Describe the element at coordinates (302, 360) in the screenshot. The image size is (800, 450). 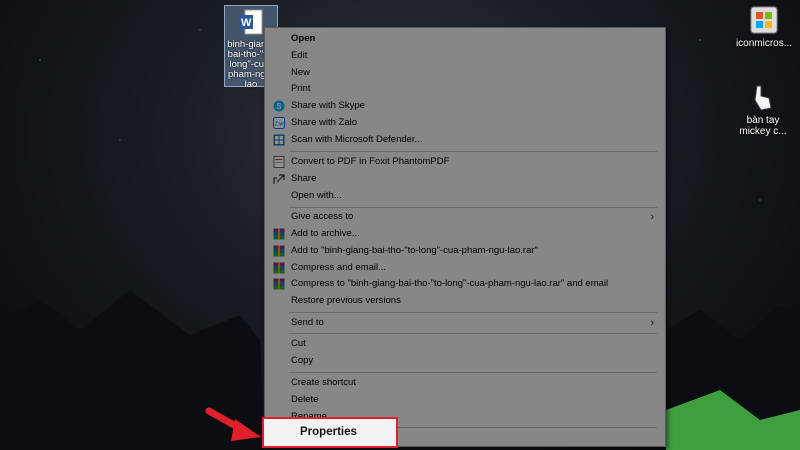
I see `menu-item-label: Copy` at that location.